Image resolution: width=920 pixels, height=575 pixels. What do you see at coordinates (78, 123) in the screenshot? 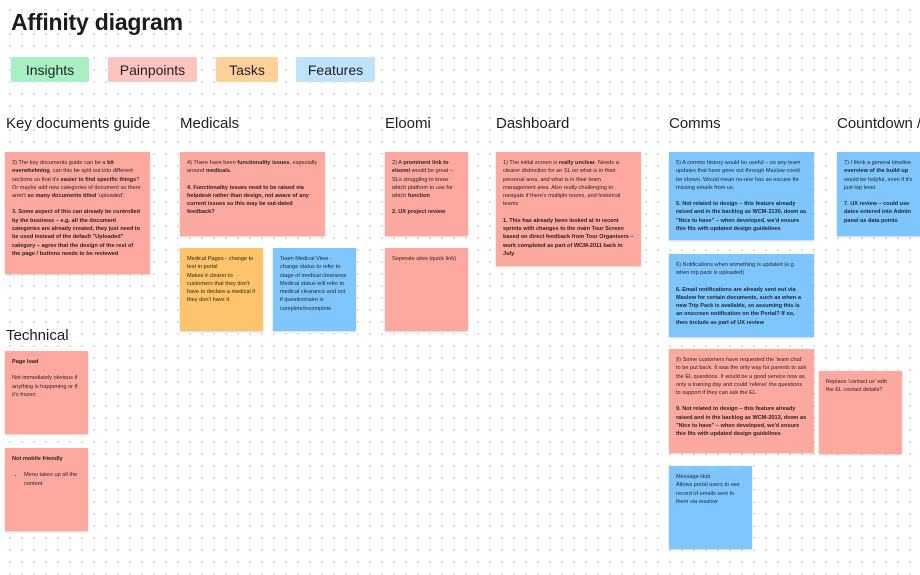
I see `section-heading-key-documents-guide: Key documents guide` at bounding box center [78, 123].